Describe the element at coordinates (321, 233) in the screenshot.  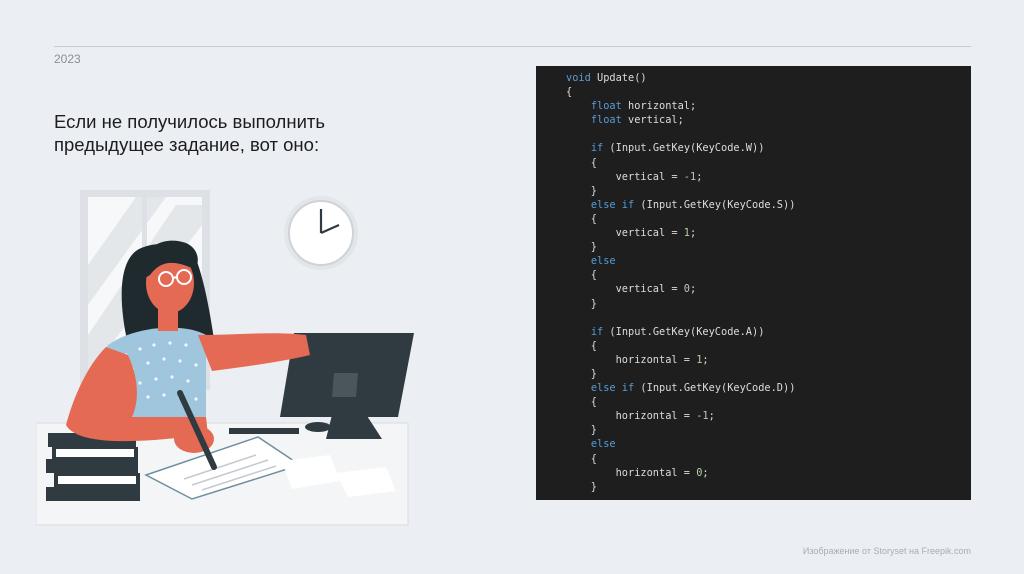
I see `clock-icon` at that location.